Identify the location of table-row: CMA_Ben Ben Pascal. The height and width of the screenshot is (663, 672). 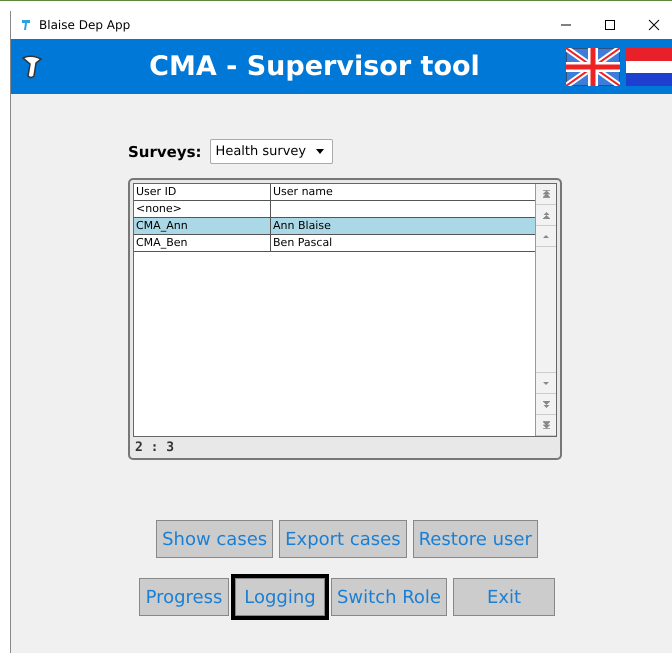
(334, 243).